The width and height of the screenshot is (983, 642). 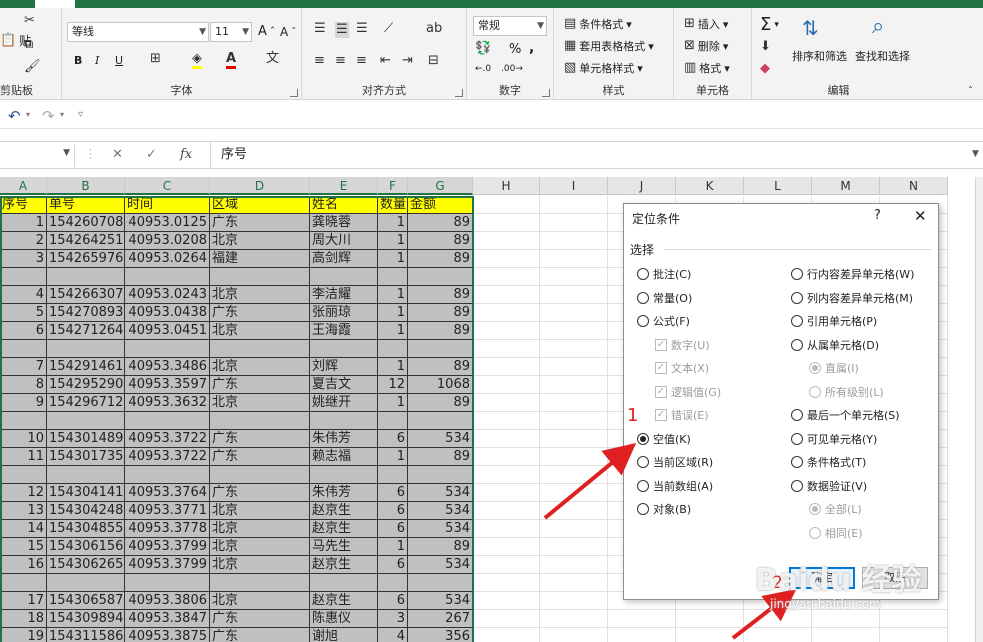 I want to click on baidu-watermark: Baidu 经验, so click(x=838, y=580).